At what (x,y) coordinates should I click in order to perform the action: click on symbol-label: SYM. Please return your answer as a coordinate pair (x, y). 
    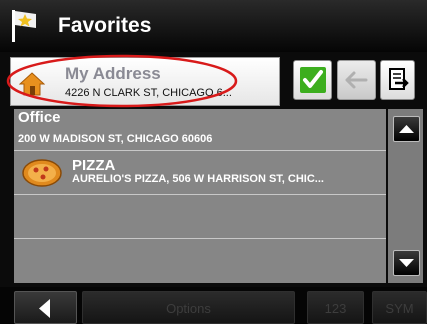
    Looking at the image, I should click on (399, 308).